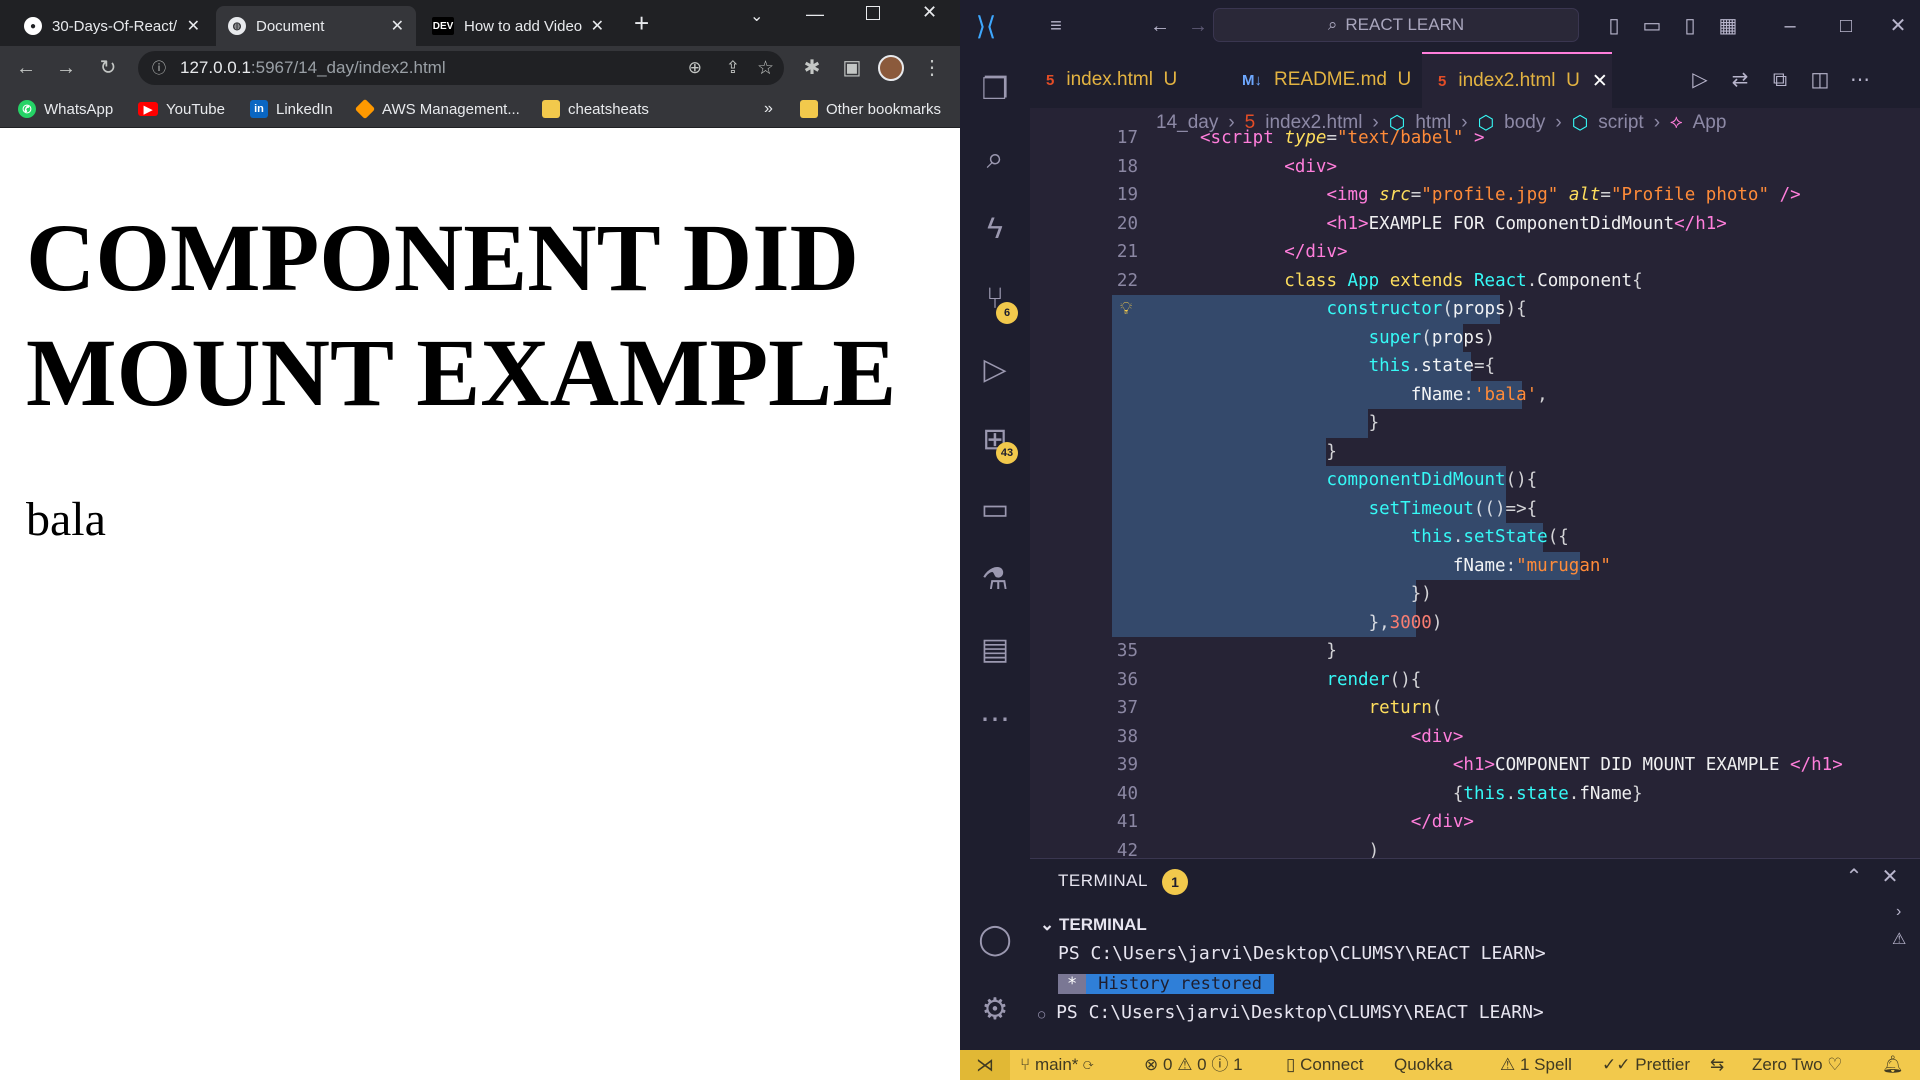  What do you see at coordinates (595, 109) in the screenshot?
I see `bookmark-cheatsheats: cheatsheats` at bounding box center [595, 109].